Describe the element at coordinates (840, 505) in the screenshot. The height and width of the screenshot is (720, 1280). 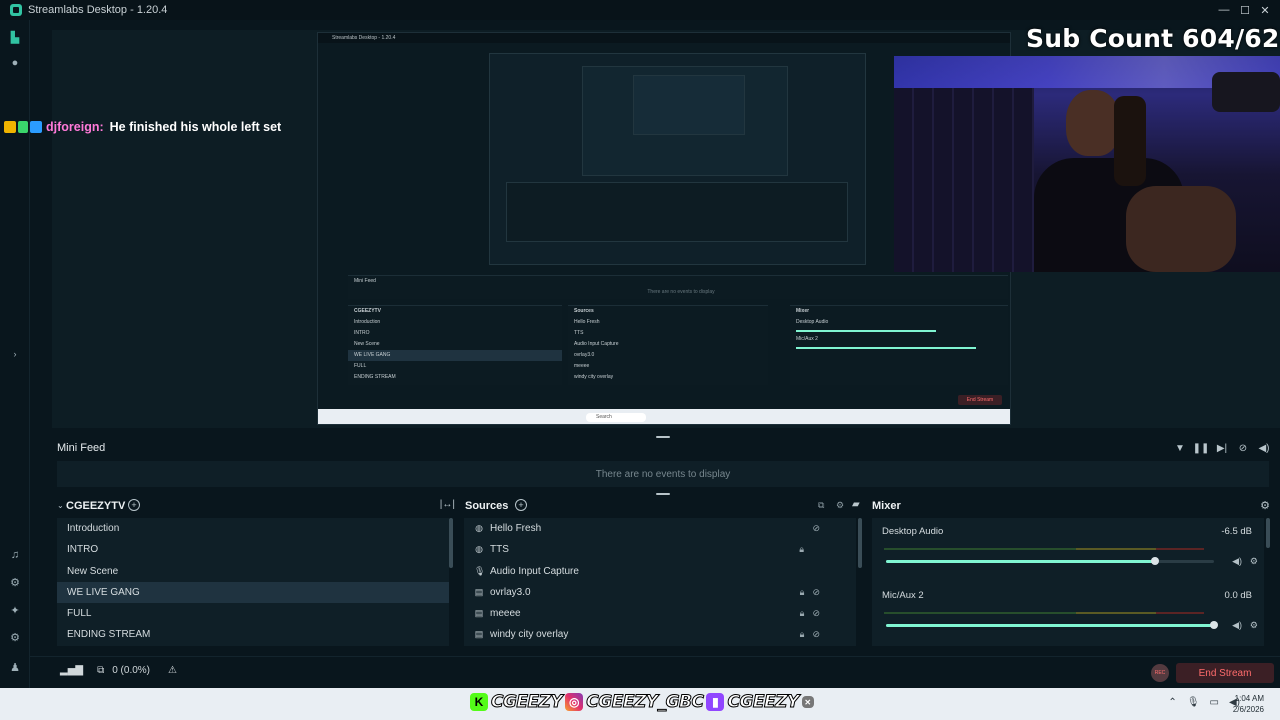
I see `source-properties-icon: ⚙` at that location.